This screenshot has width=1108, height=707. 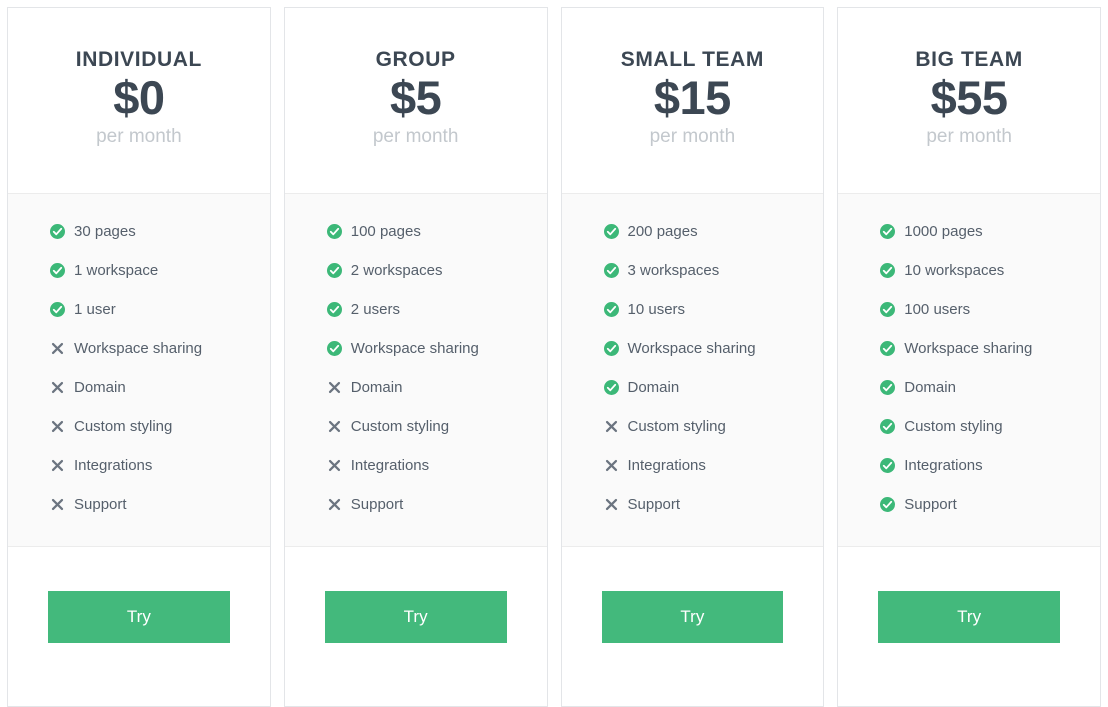 What do you see at coordinates (385, 231) in the screenshot?
I see `feature-label: 100 pages` at bounding box center [385, 231].